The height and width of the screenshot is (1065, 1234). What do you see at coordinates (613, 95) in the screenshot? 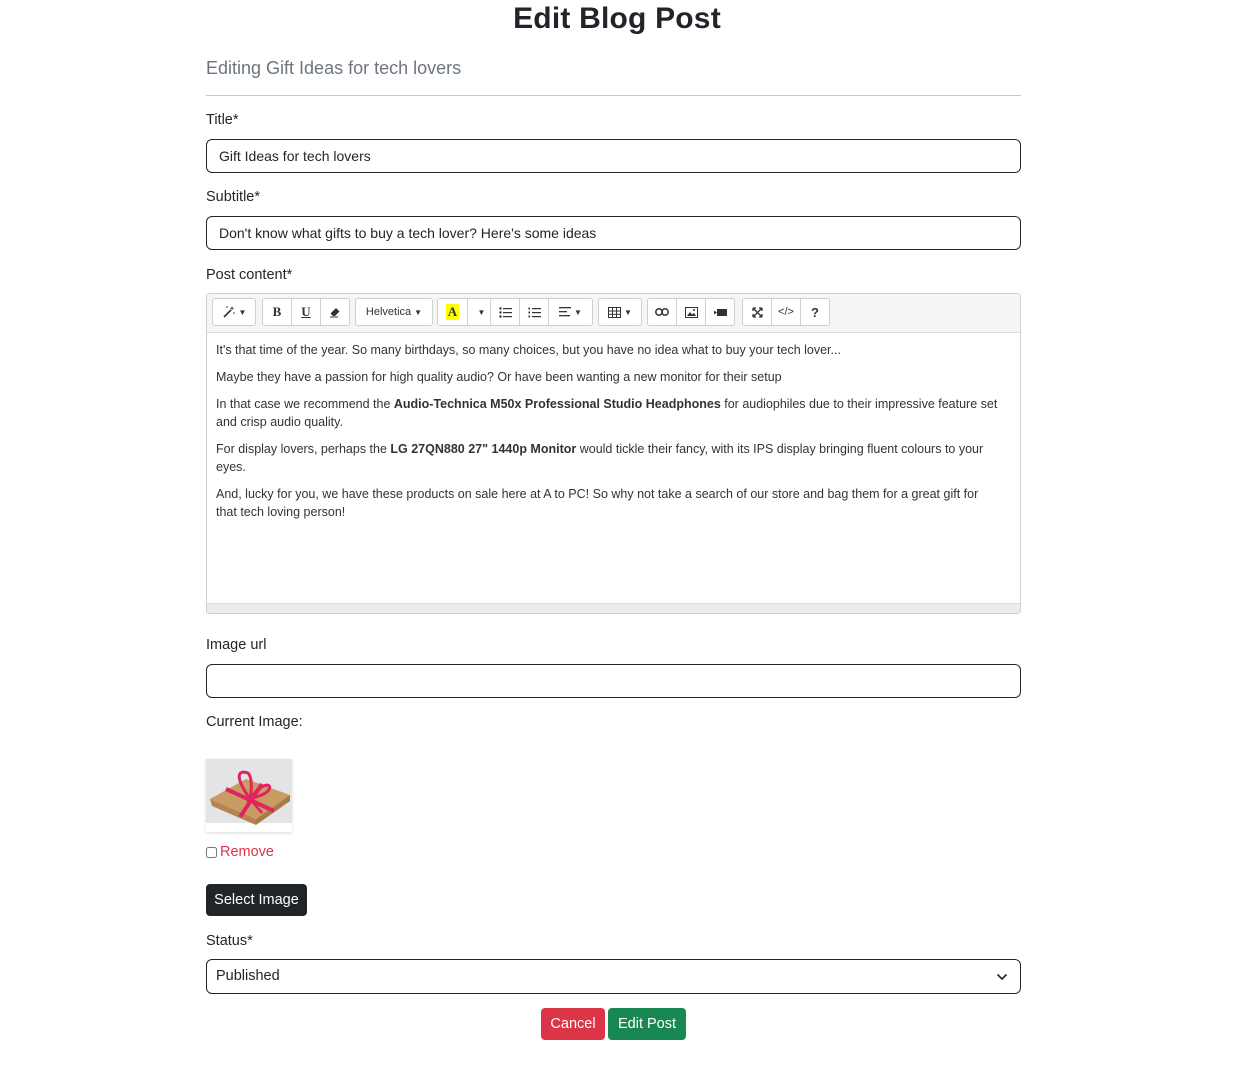
I see `divider` at bounding box center [613, 95].